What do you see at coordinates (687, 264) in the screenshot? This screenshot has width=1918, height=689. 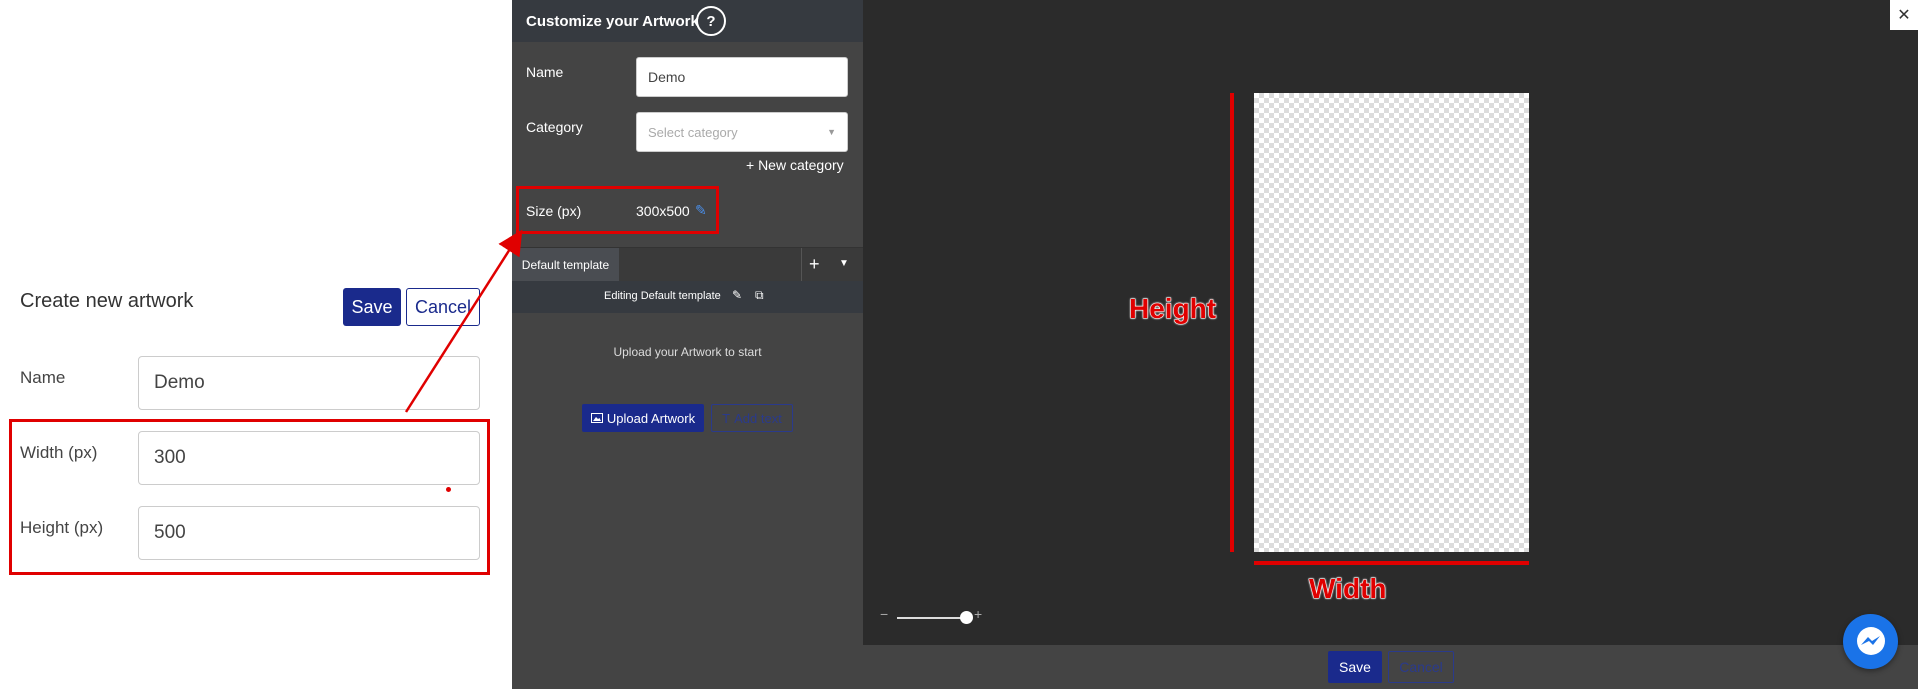 I see `template-tabbar: Default template + ▼` at bounding box center [687, 264].